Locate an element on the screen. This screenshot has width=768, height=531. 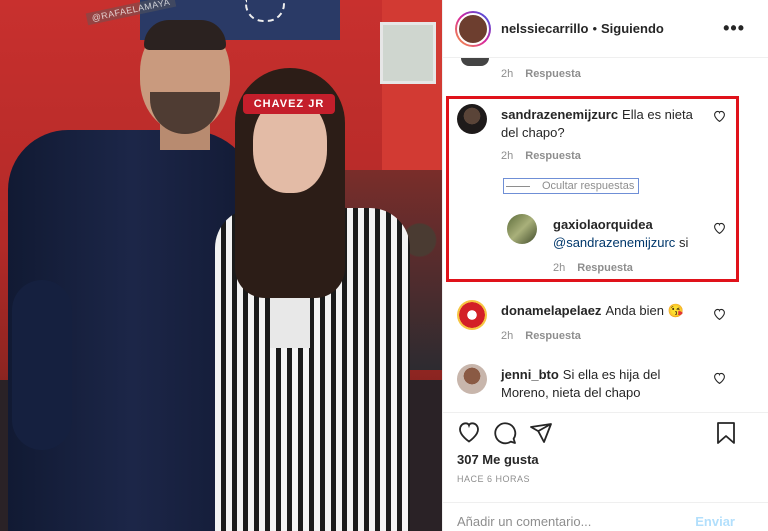
commenter-username: jenni_bto is located at coordinates (530, 374).